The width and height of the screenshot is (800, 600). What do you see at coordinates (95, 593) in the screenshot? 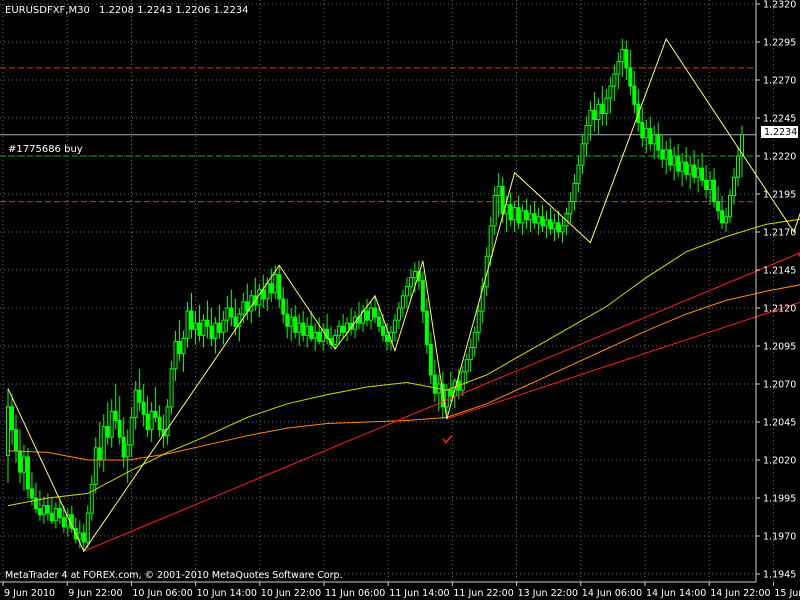
I see `x-tick-label: 9 Jun 22:00` at bounding box center [95, 593].